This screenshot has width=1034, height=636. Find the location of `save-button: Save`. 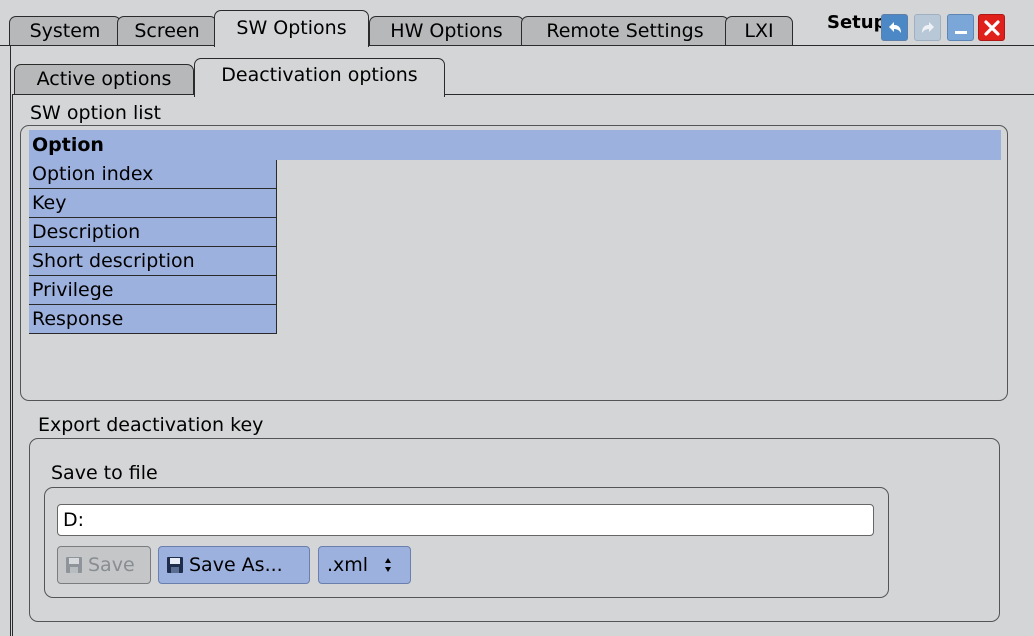

save-button: Save is located at coordinates (104, 565).